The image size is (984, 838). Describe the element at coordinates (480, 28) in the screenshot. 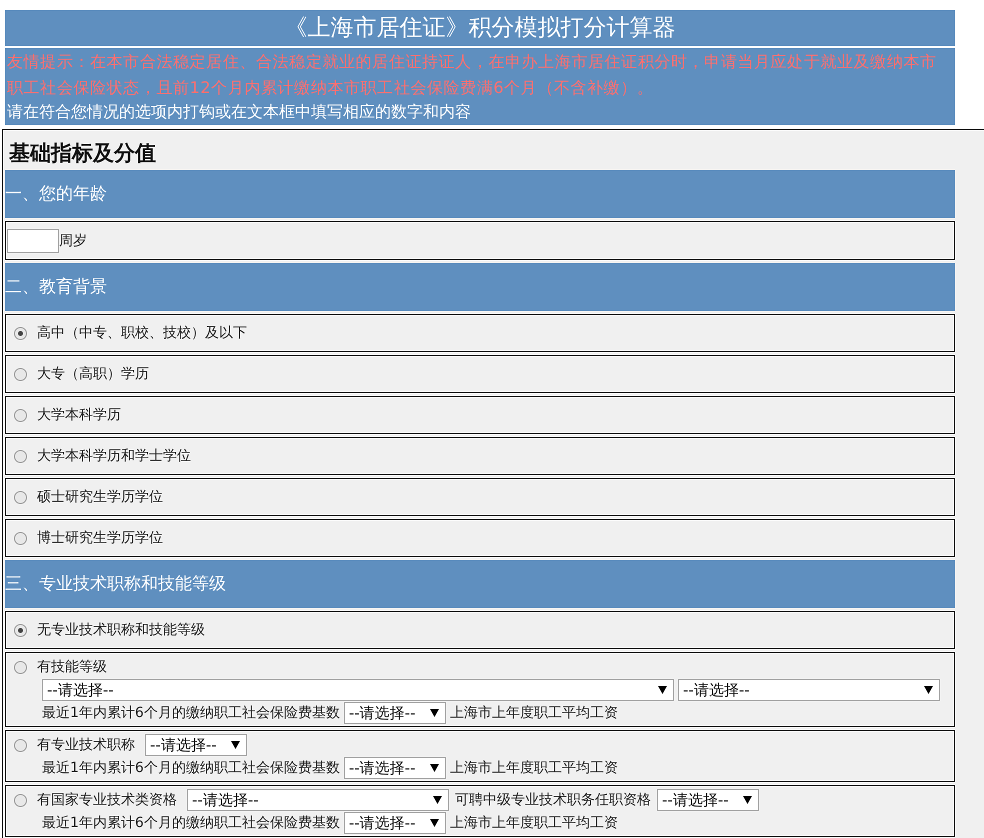

I see `page-title: 《上海市居住证》积分模拟打分计算器` at that location.